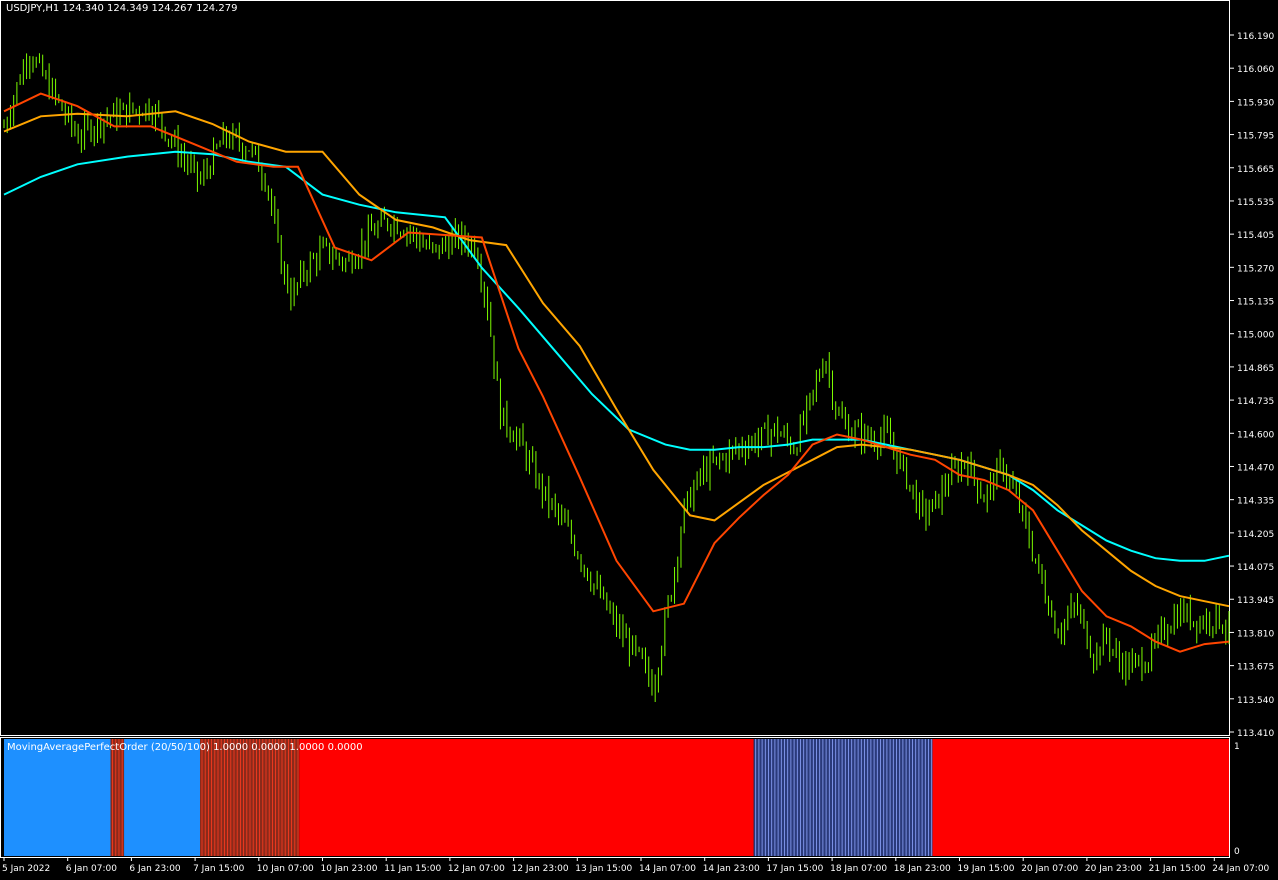 This screenshot has width=1278, height=880. Describe the element at coordinates (1255, 369) in the screenshot. I see `y-tick-label: 114.865` at that location.